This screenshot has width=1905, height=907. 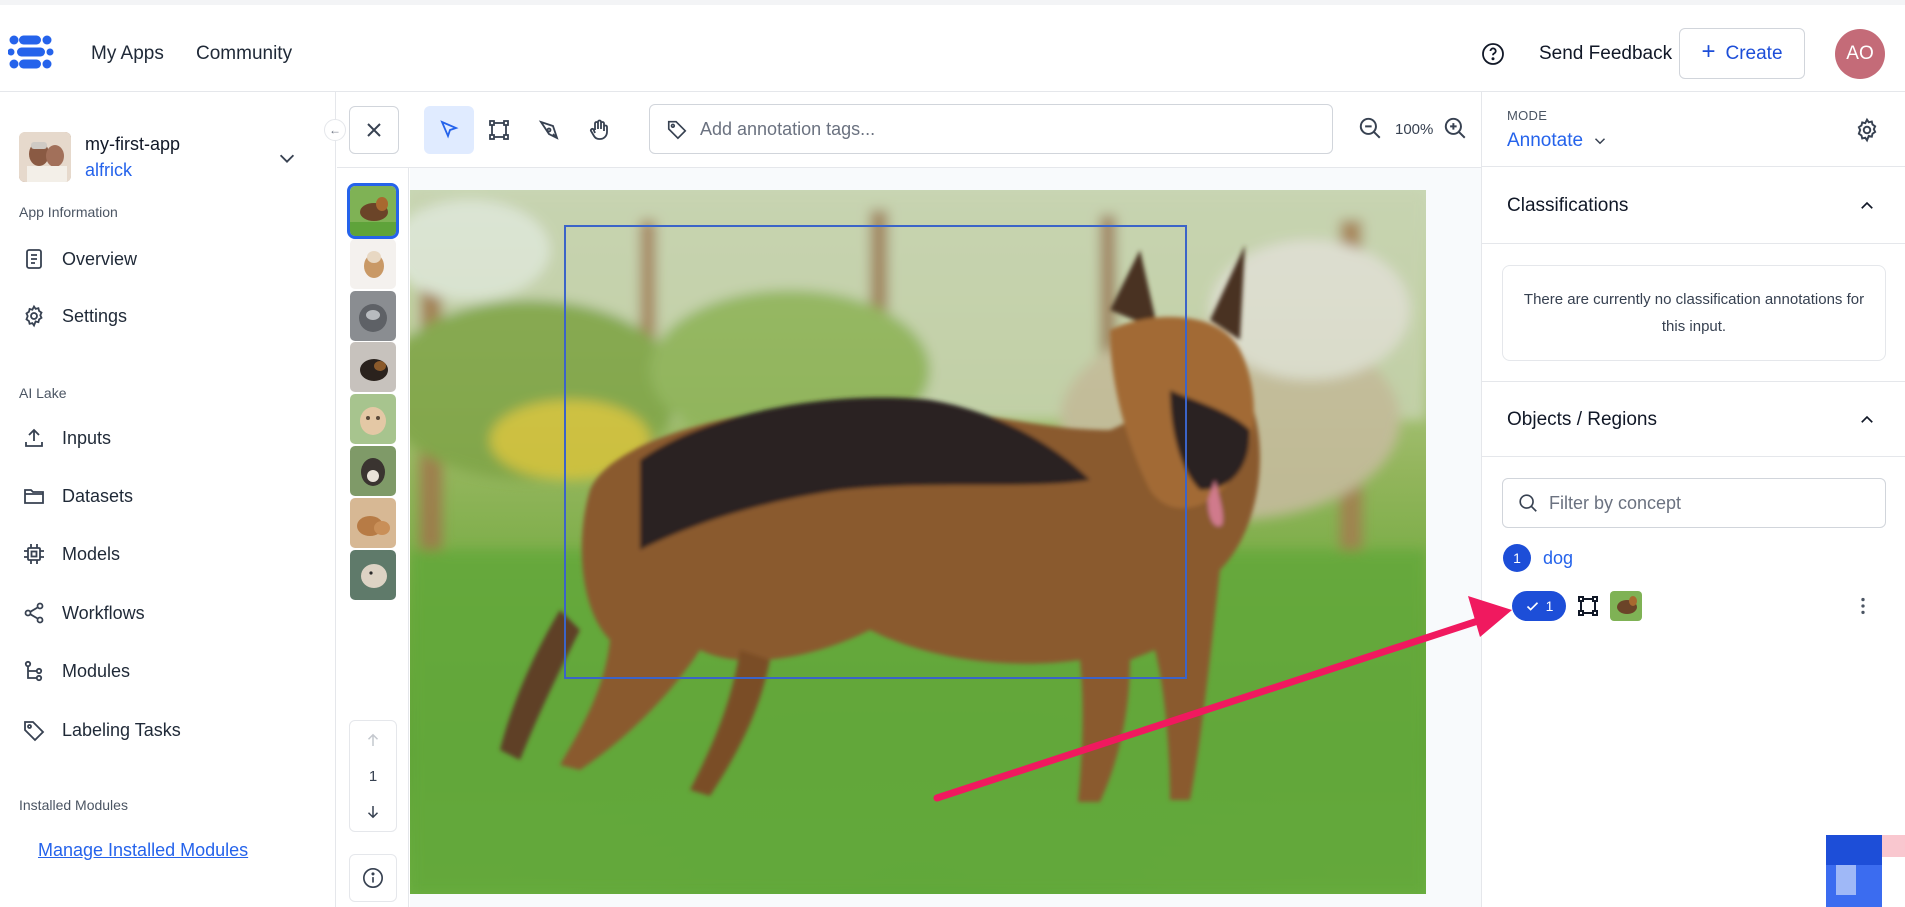 I want to click on search-icon, so click(x=1528, y=503).